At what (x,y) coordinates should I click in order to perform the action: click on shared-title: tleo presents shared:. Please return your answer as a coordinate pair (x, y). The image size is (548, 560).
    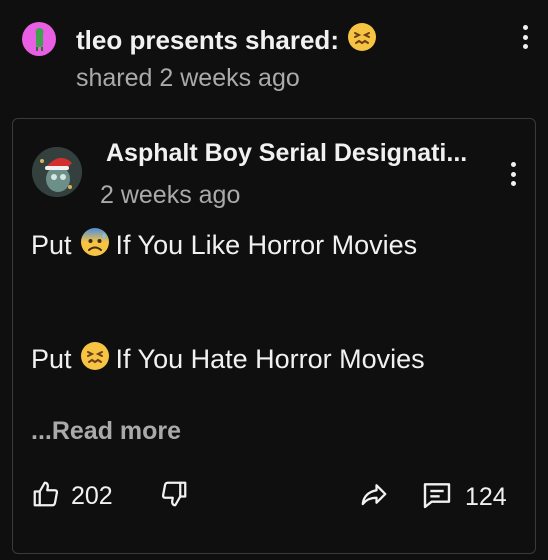
    Looking at the image, I should click on (226, 40).